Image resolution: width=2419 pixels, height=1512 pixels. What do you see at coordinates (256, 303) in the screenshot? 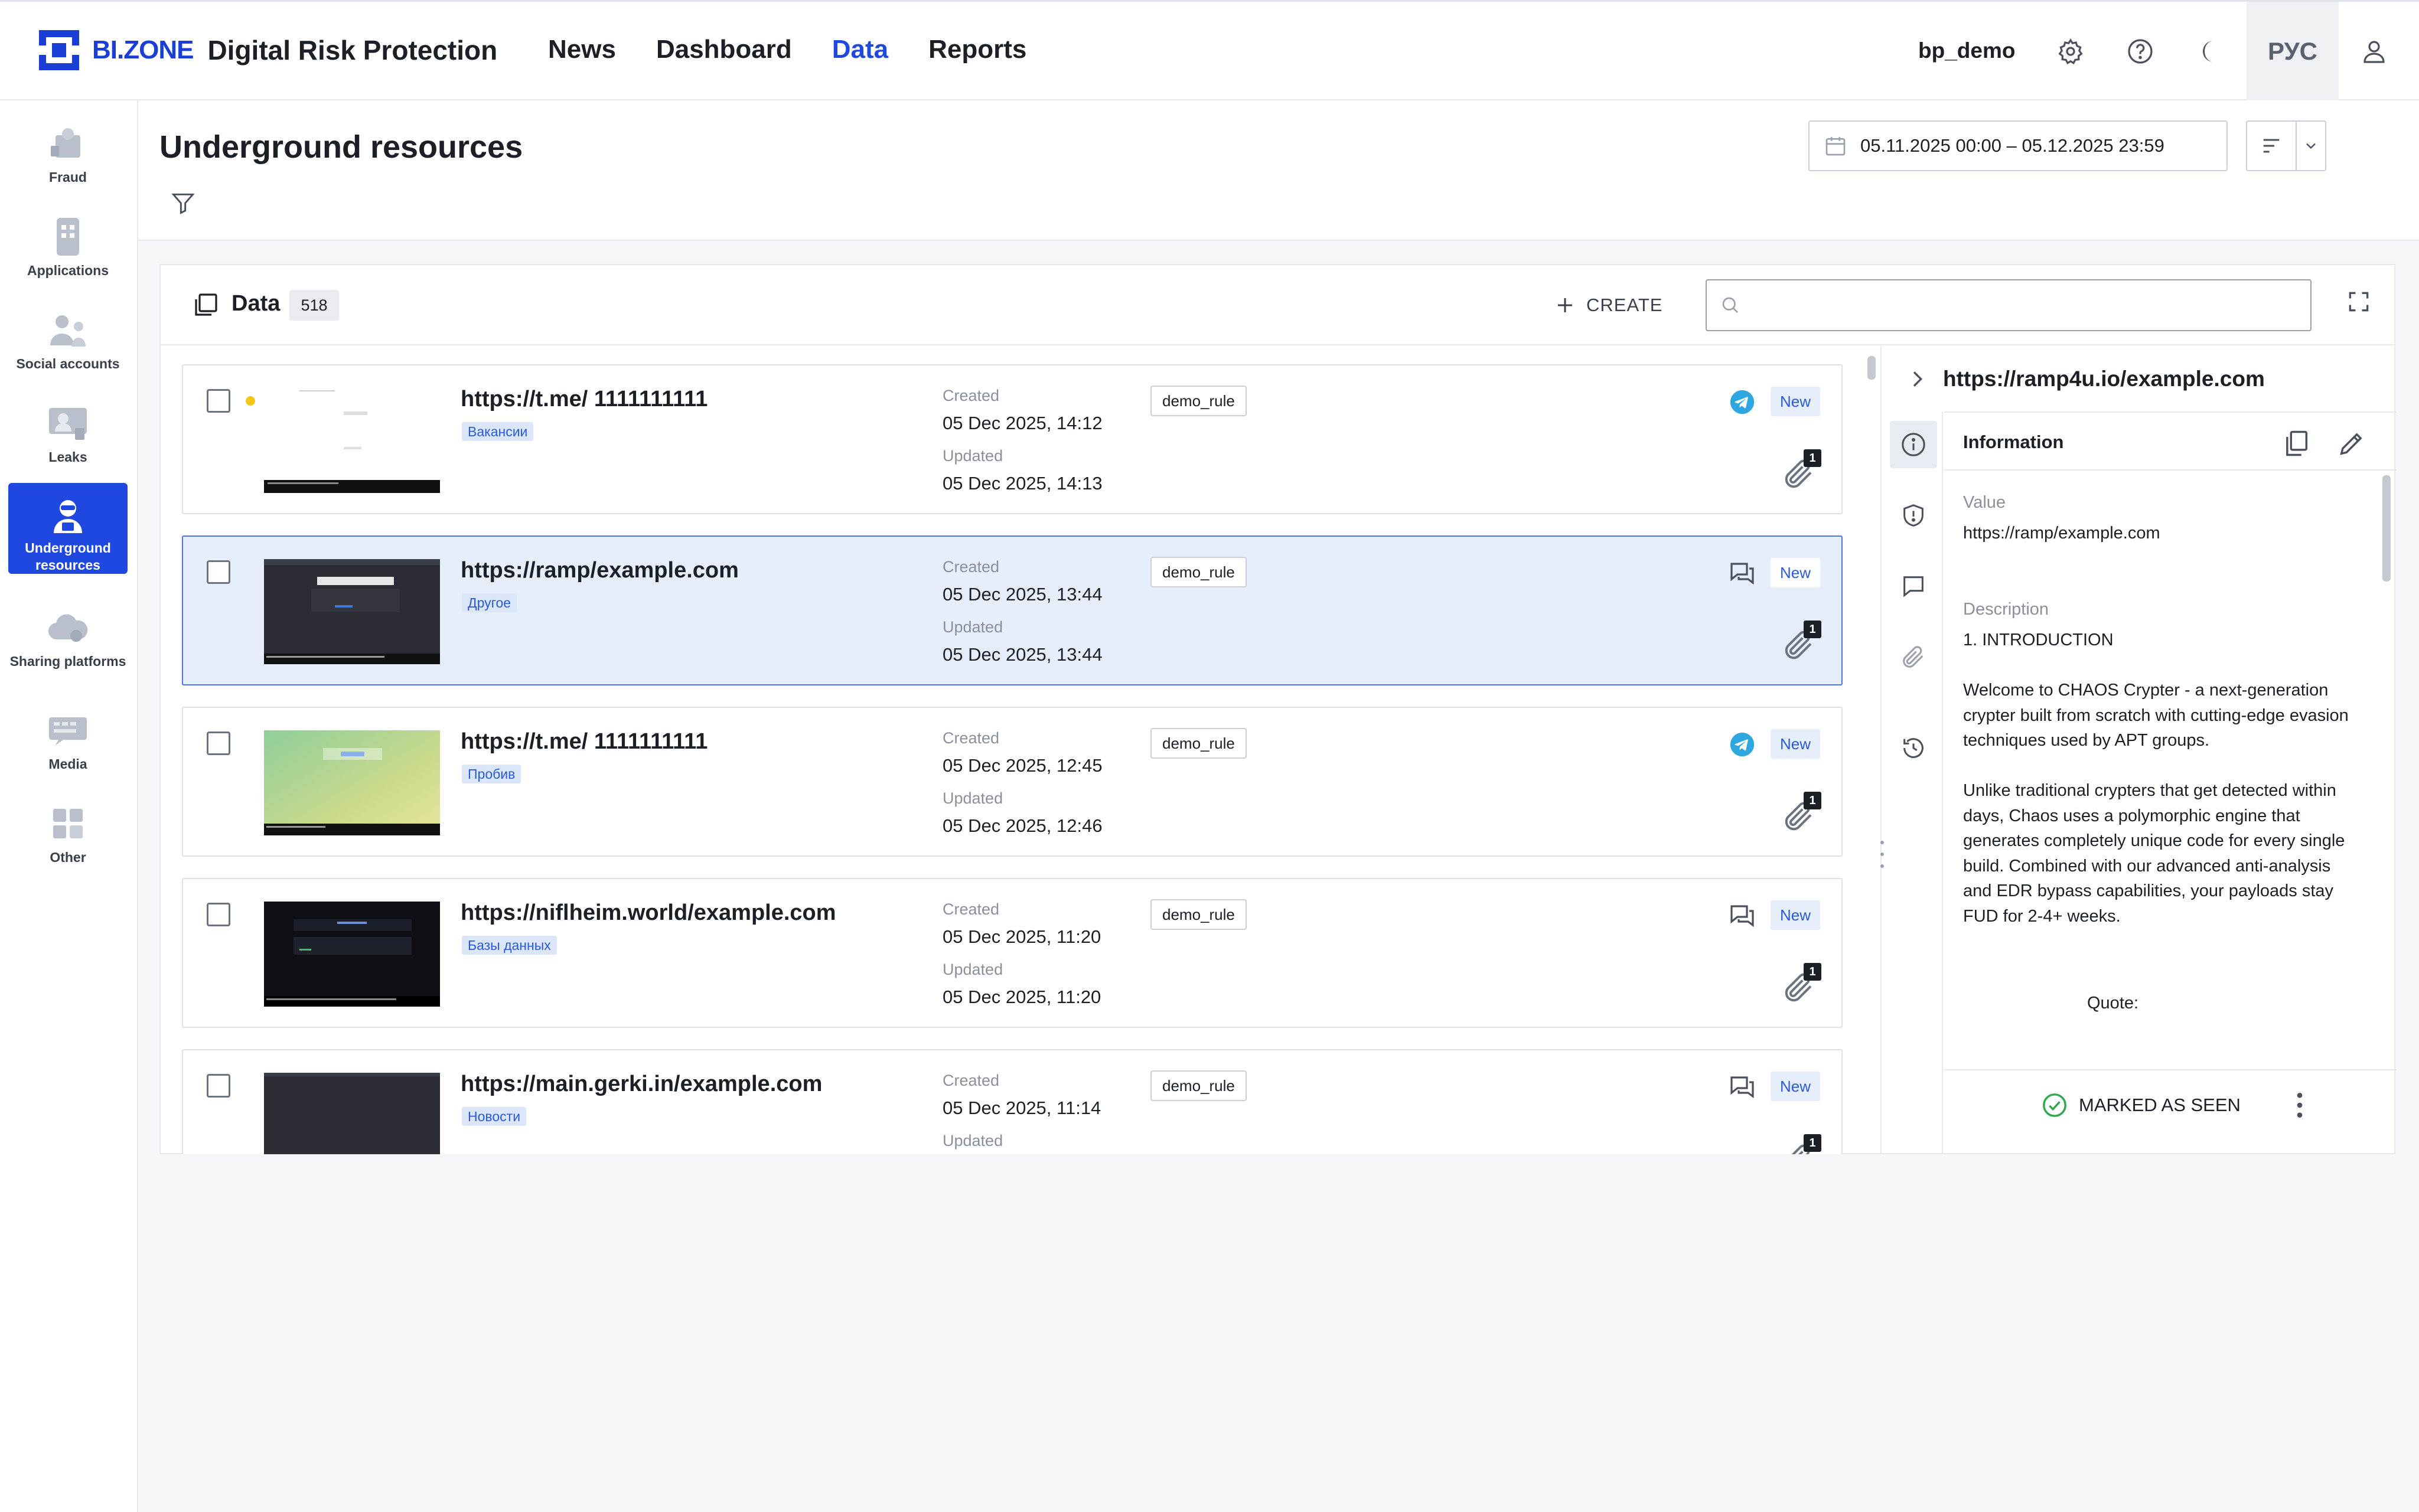
I see `panel-title: Data` at bounding box center [256, 303].